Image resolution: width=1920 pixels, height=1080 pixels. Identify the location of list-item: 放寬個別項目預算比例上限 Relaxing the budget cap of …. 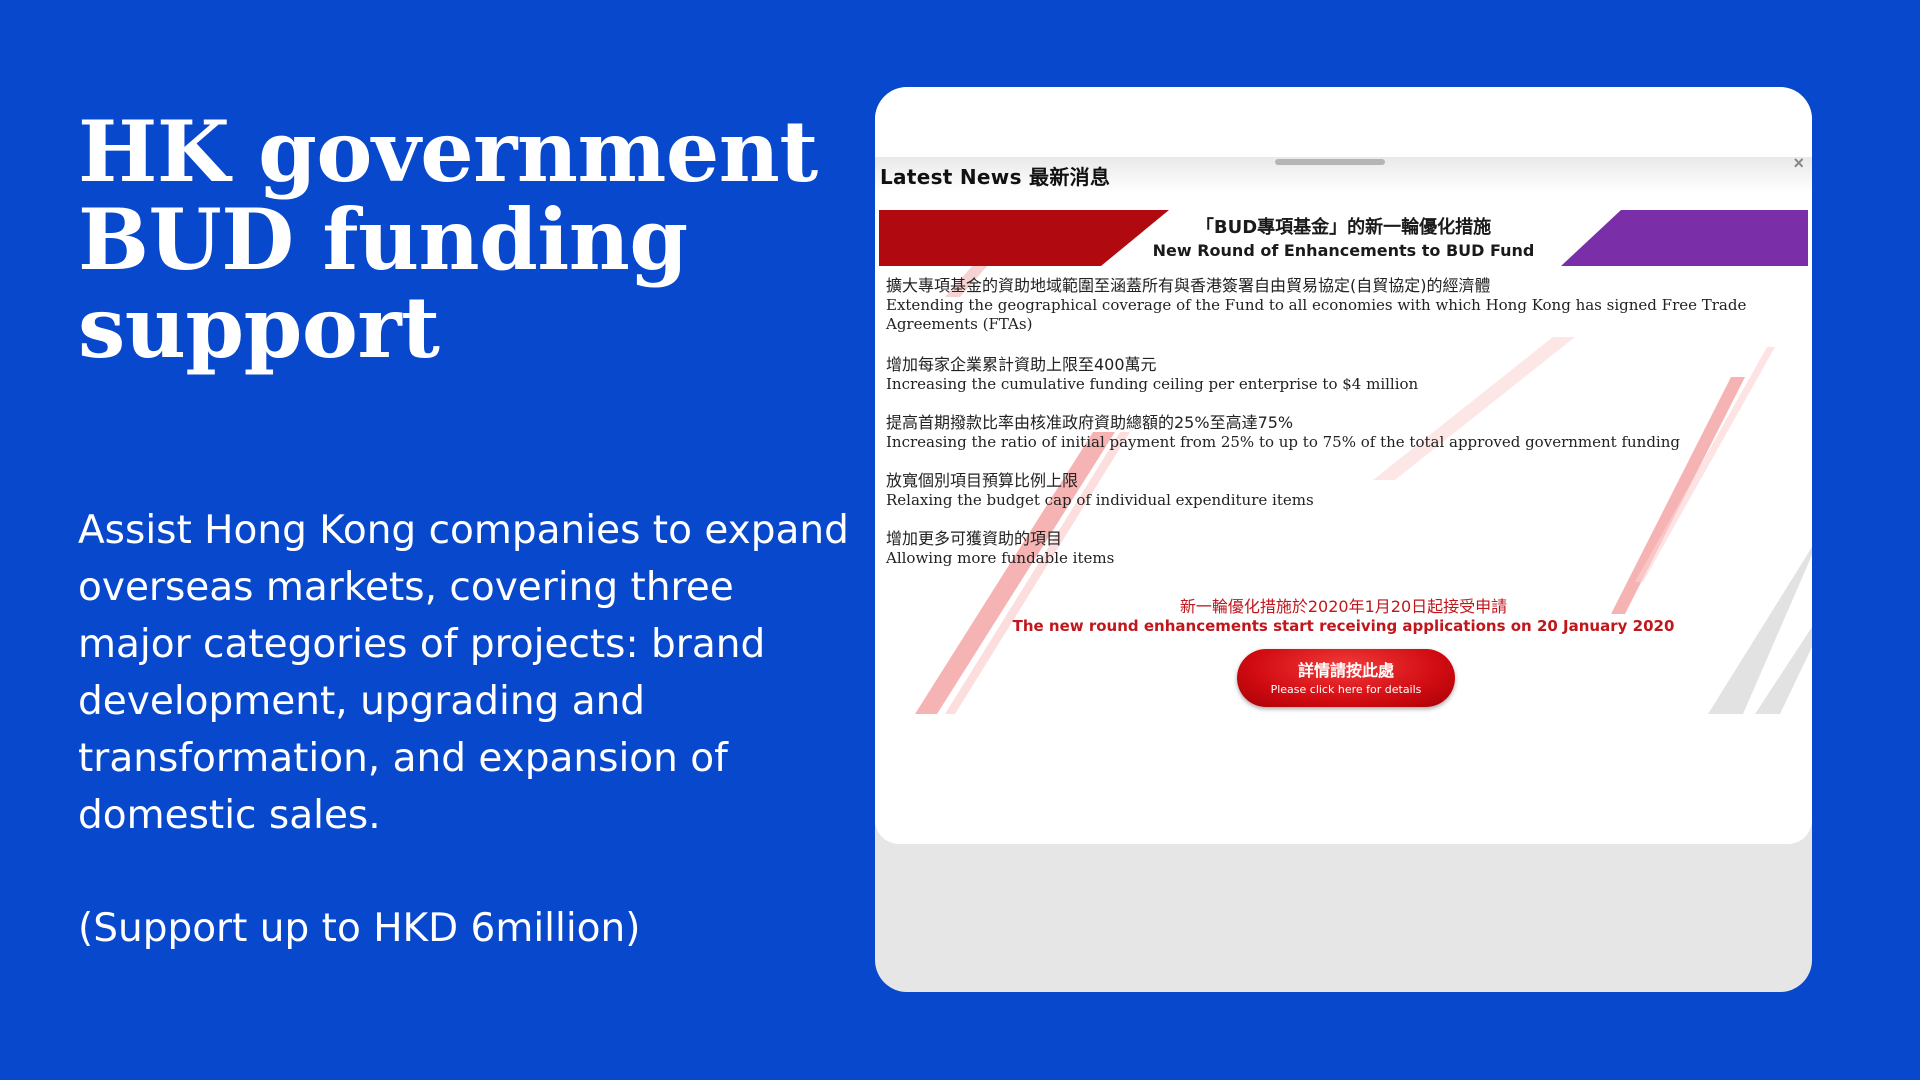
(1345, 490).